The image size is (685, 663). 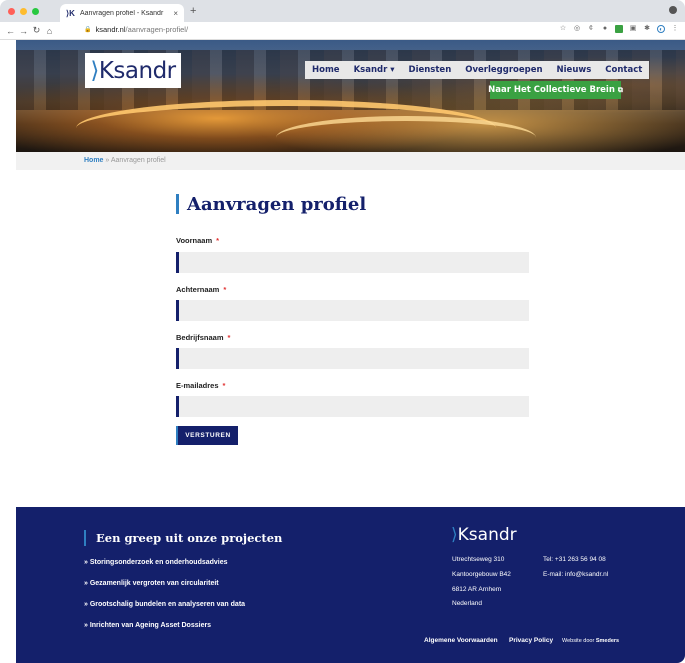 What do you see at coordinates (673, 10) in the screenshot?
I see `profile-dot-icon` at bounding box center [673, 10].